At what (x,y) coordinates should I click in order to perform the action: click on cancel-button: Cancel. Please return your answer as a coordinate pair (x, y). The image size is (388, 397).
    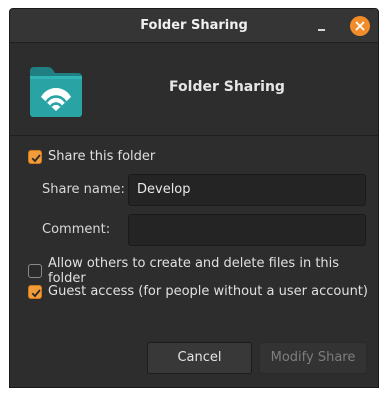
    Looking at the image, I should click on (199, 358).